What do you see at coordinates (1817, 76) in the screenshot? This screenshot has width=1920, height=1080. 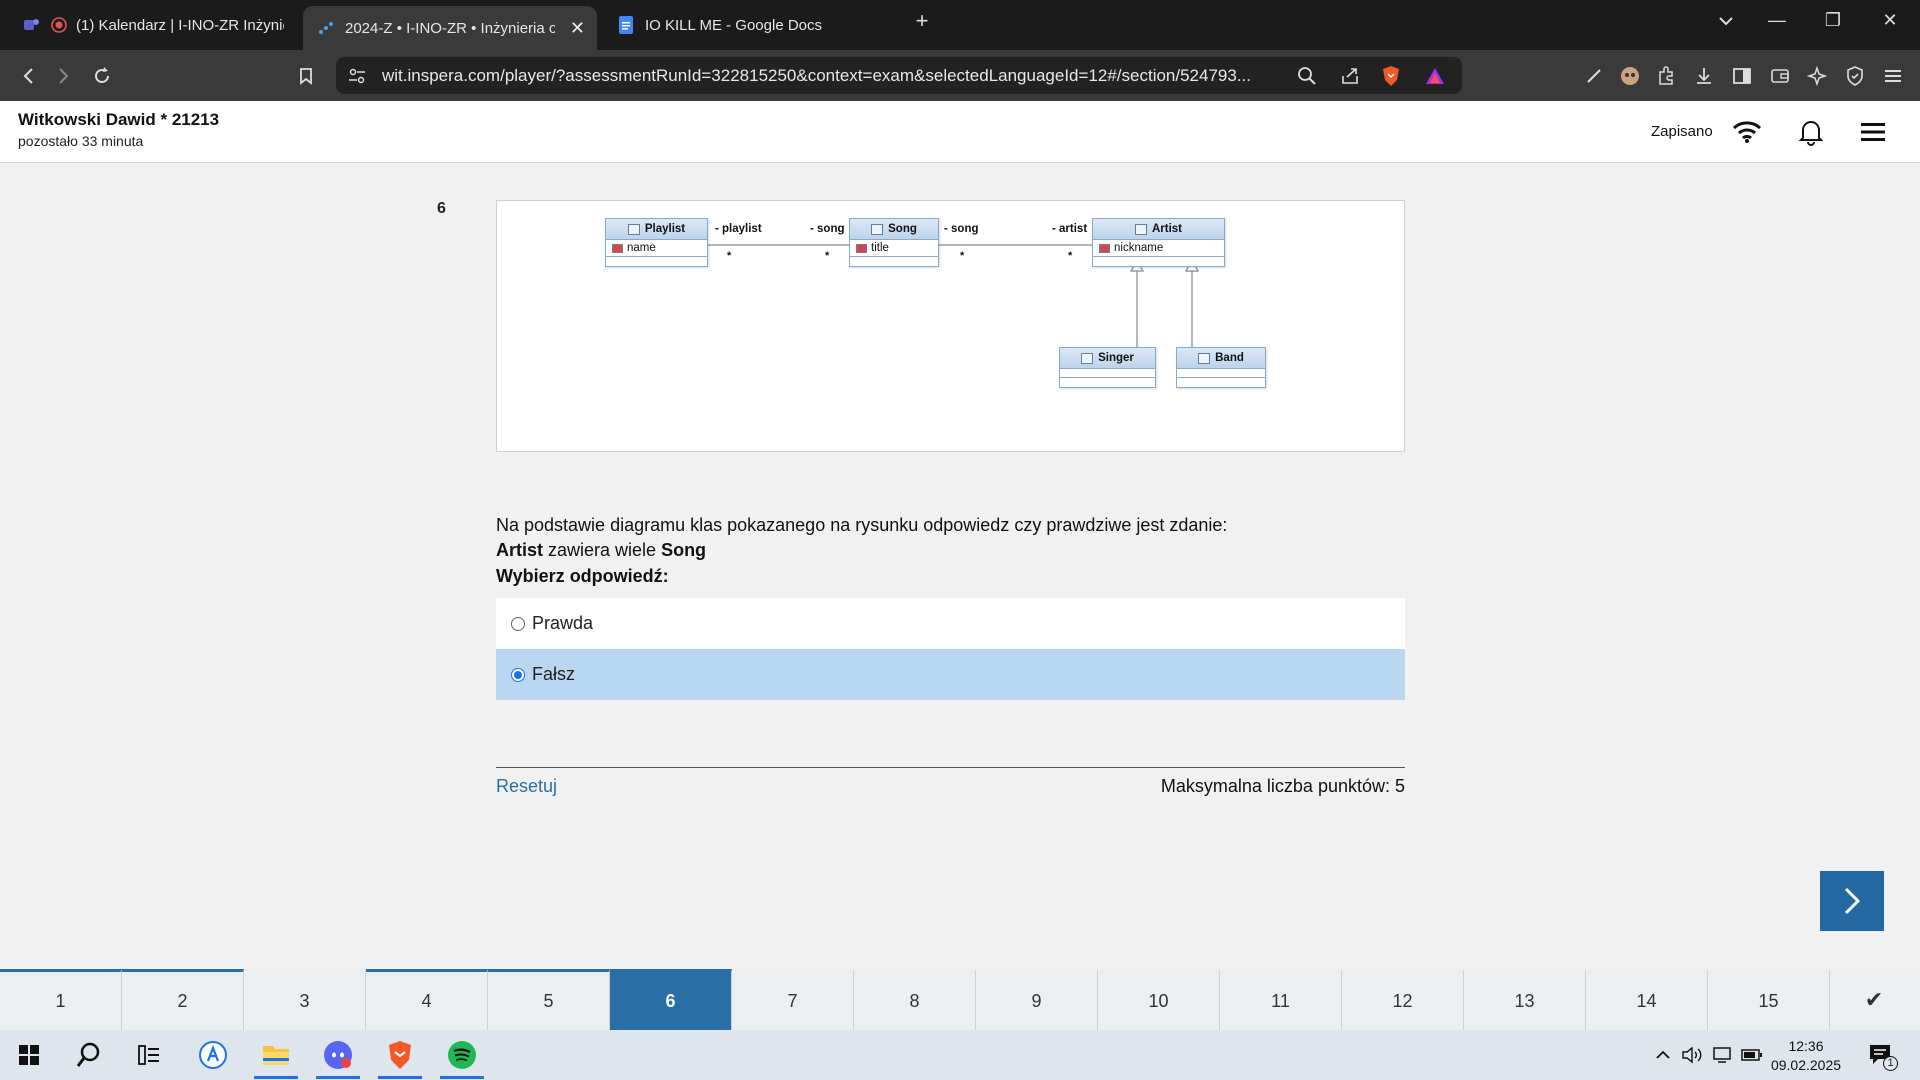 I see `leo-ai-icon` at bounding box center [1817, 76].